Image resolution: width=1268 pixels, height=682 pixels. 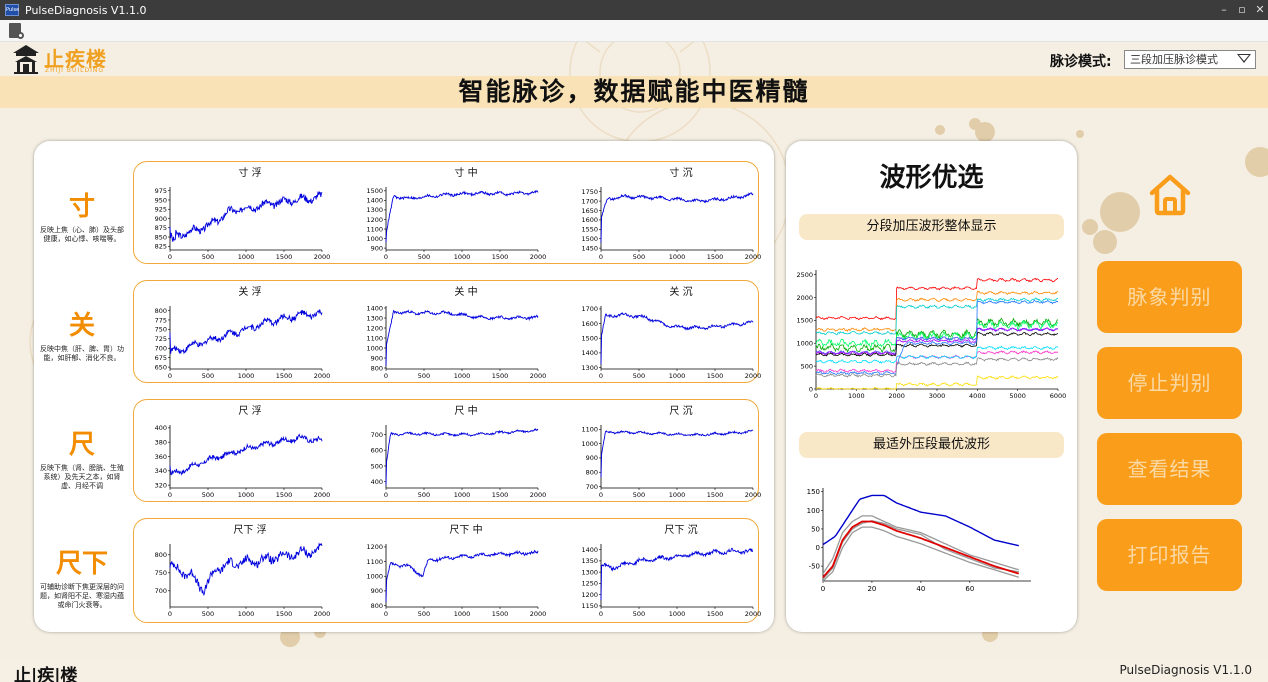 What do you see at coordinates (243, 461) in the screenshot?
I see `waveform-plot: 400 380 360 340 3200 500 1000 1500 2000` at bounding box center [243, 461].